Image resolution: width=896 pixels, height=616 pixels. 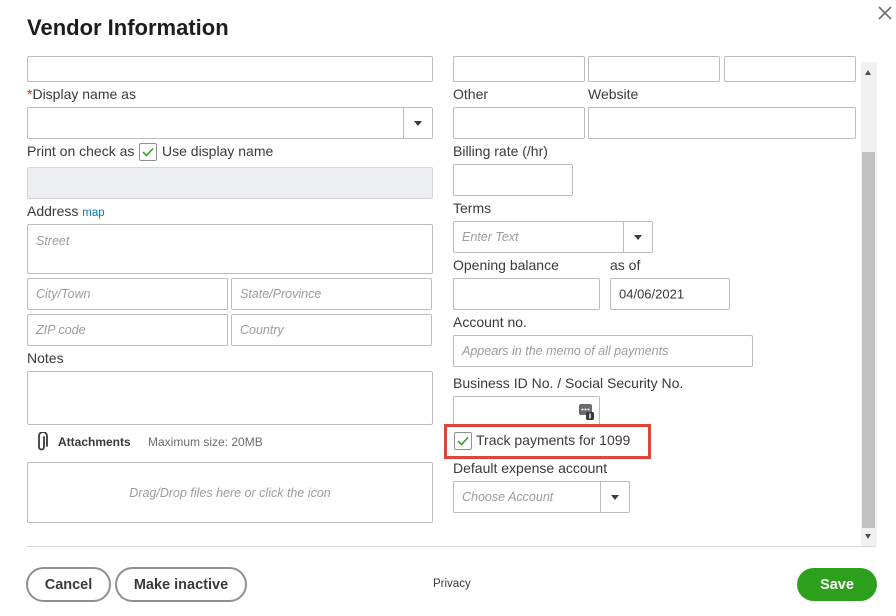 I want to click on opening-balance-label: Opening balance, so click(x=506, y=265).